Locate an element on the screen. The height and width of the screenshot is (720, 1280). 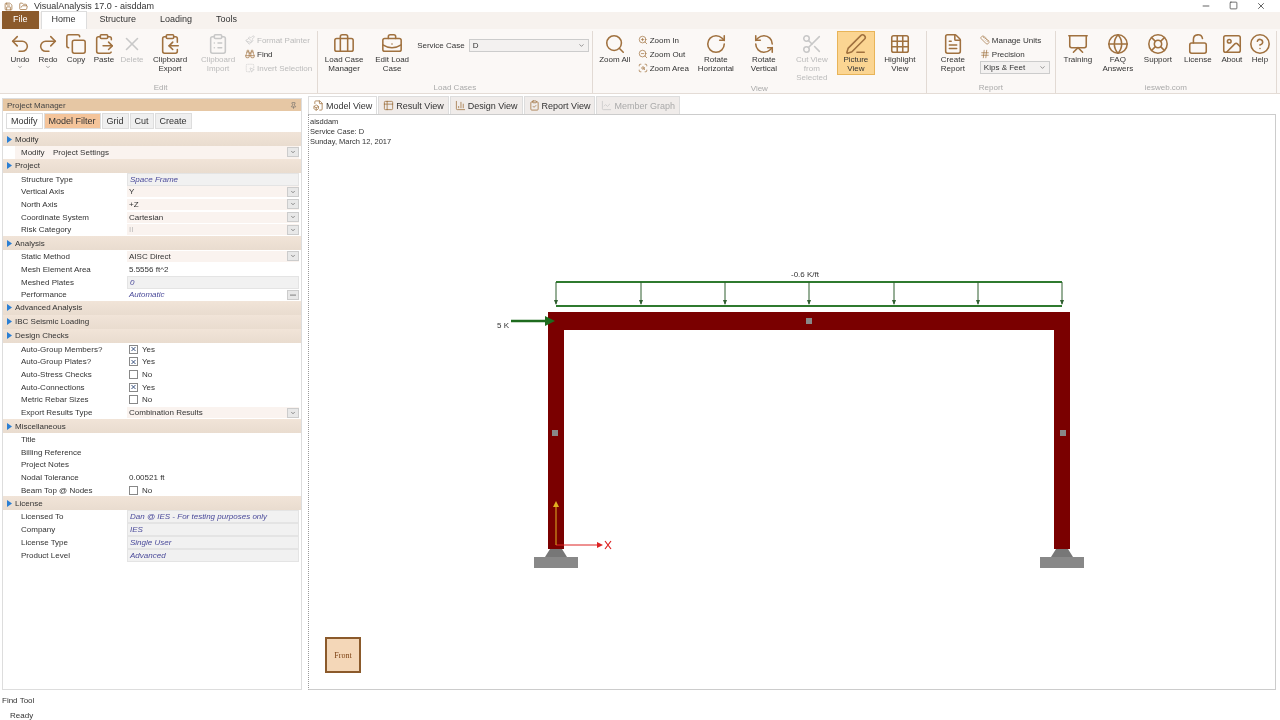
property-label: Product Level is located at coordinates (45, 555).